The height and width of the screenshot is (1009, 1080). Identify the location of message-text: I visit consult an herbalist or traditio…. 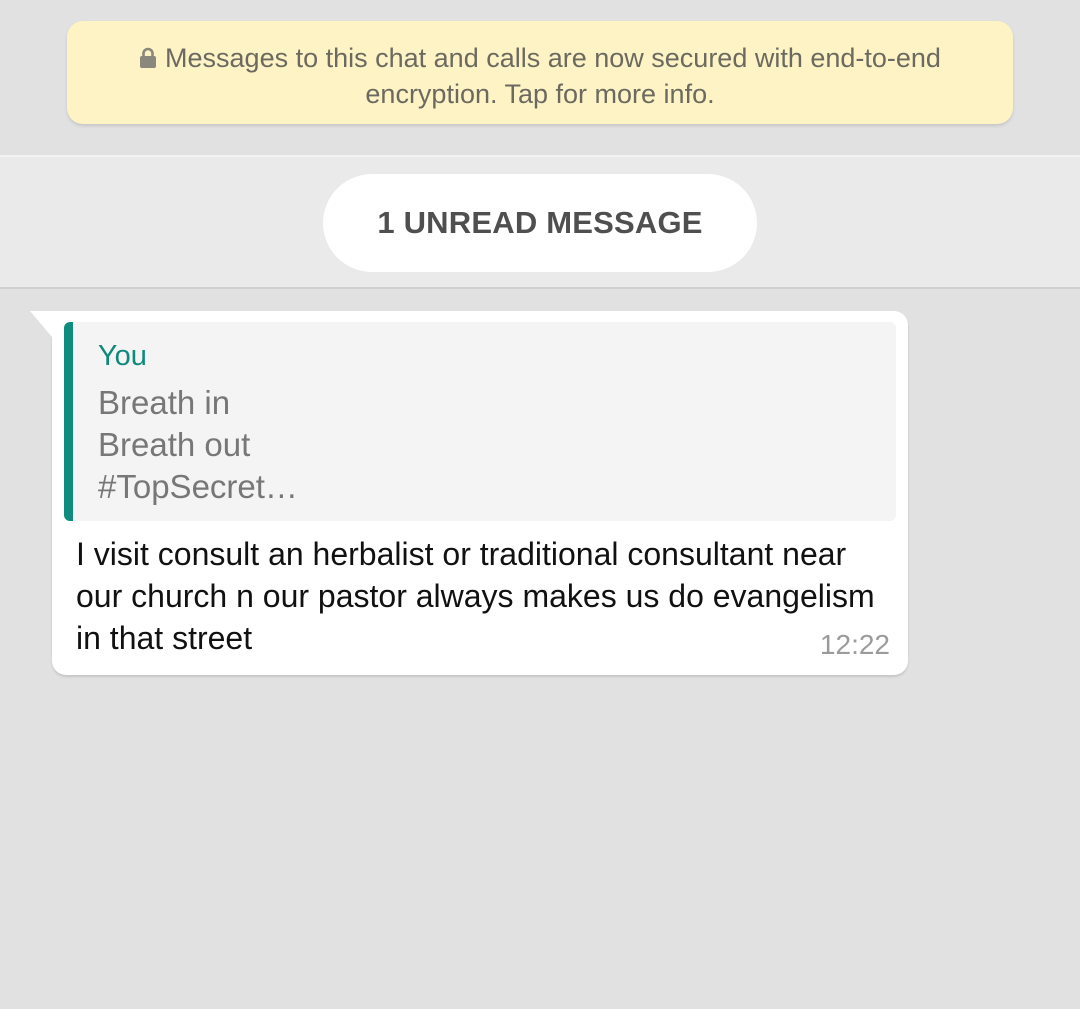
(475, 596).